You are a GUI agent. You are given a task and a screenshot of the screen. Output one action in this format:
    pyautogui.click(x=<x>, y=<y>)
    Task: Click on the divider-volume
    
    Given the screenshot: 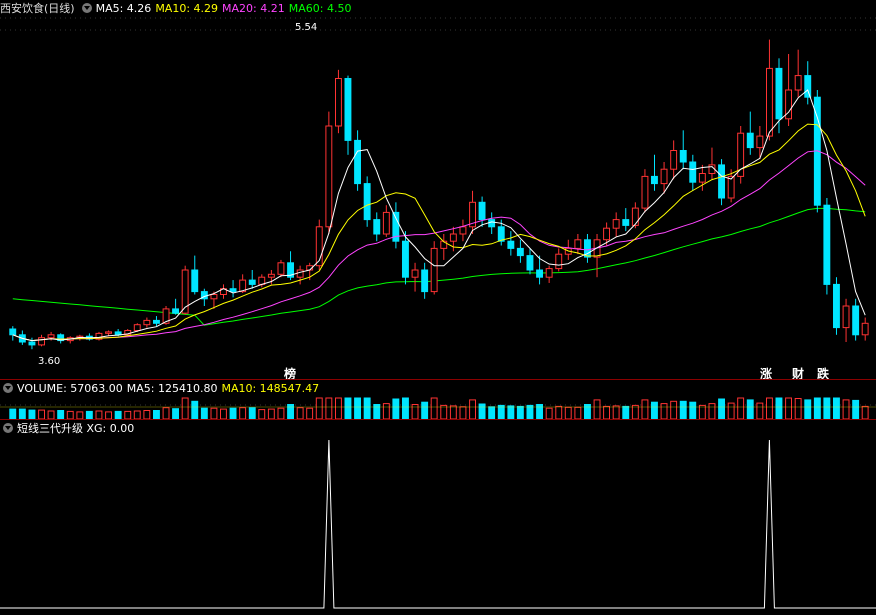 What is the action you would take?
    pyautogui.click(x=438, y=419)
    